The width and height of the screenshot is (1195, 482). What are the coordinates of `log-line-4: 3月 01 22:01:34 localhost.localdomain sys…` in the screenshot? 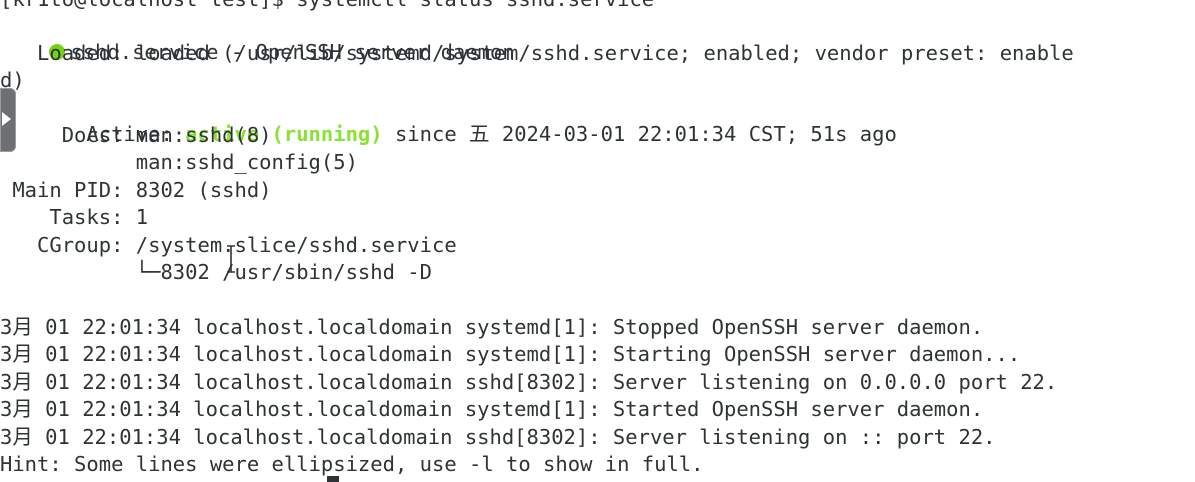 It's located at (492, 409).